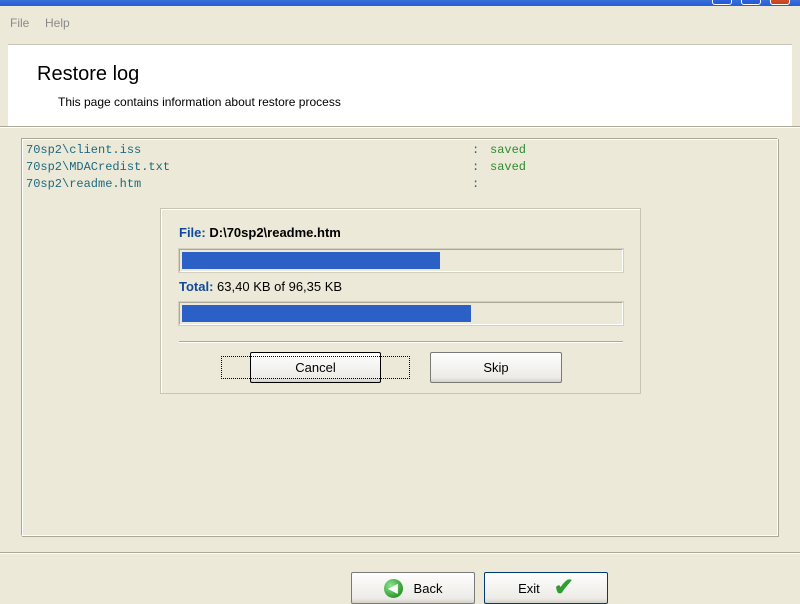 The height and width of the screenshot is (604, 800). I want to click on menu-help: Help, so click(57, 23).